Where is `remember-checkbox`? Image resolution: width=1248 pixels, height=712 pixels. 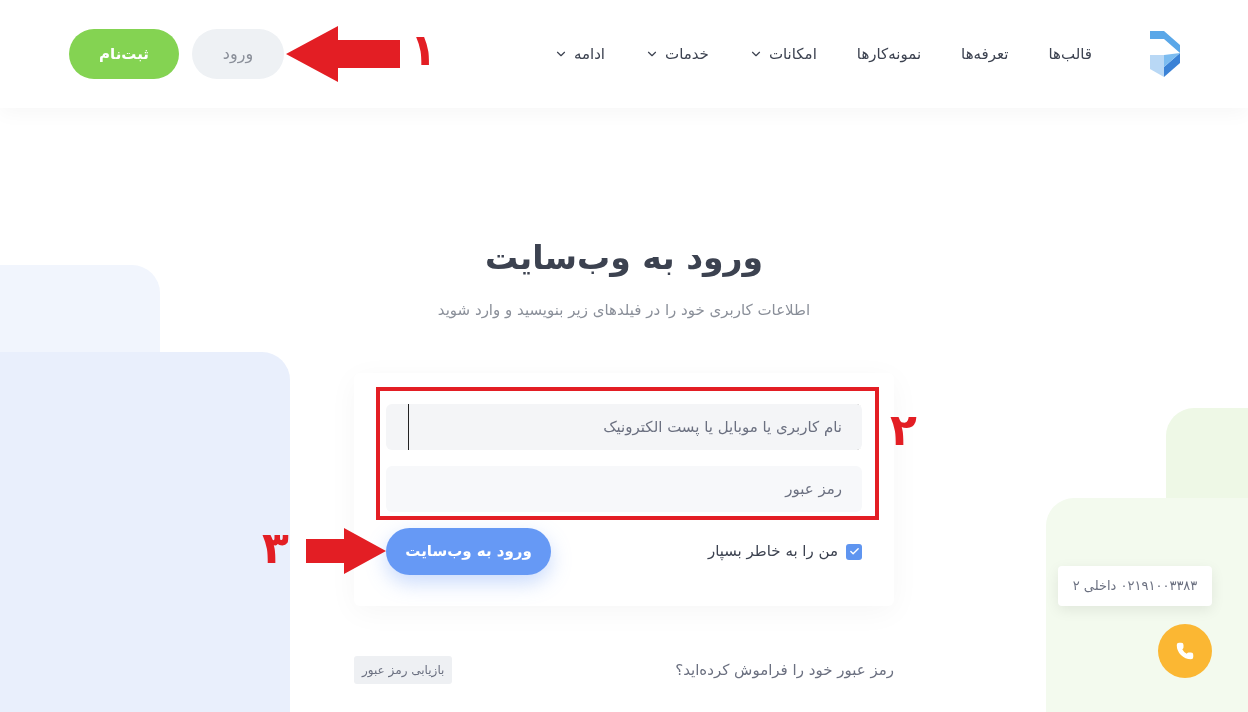 remember-checkbox is located at coordinates (854, 551).